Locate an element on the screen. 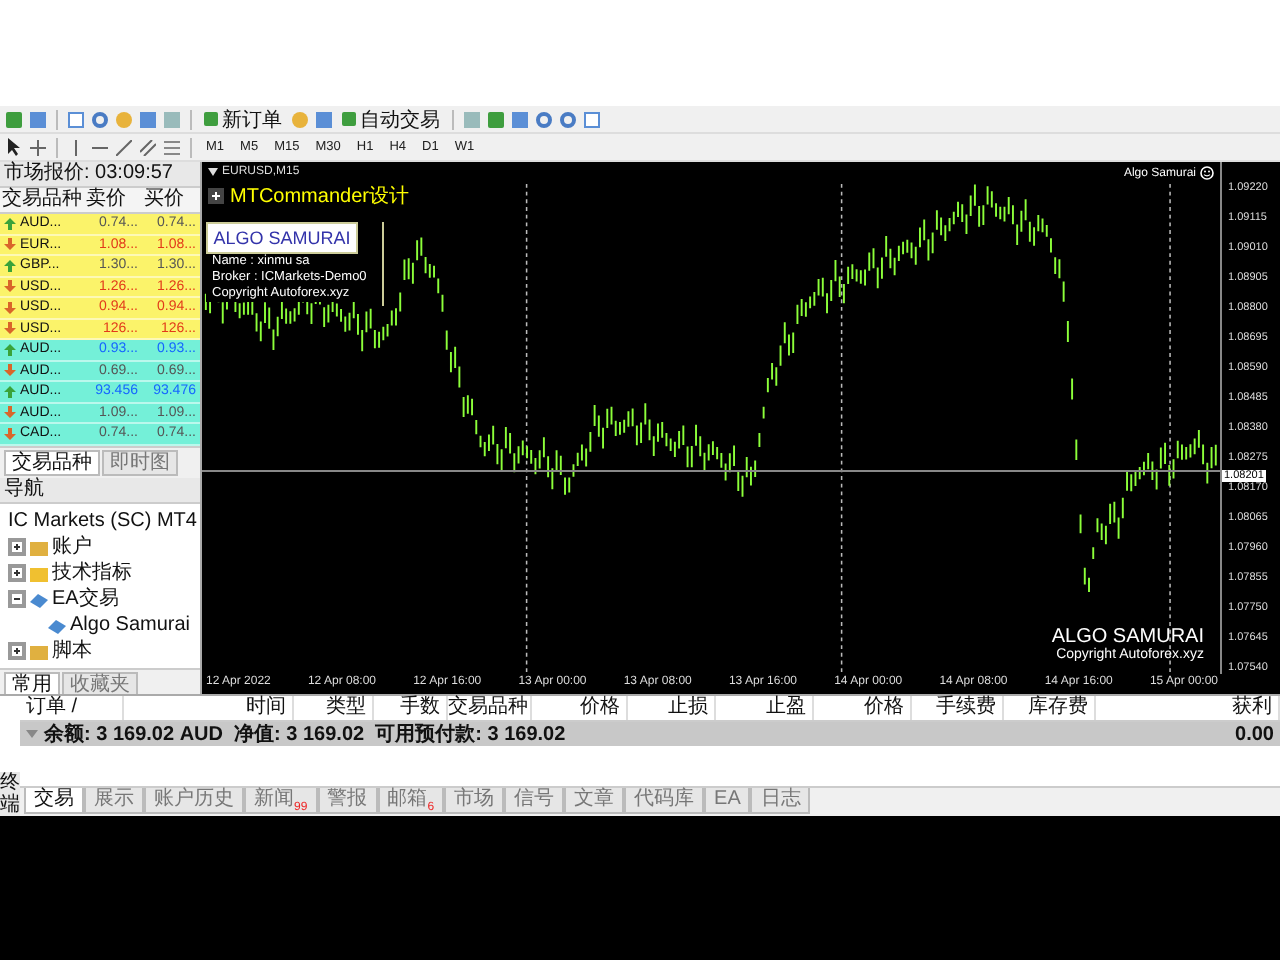 The width and height of the screenshot is (1280, 960). terminal-tab: 文章 is located at coordinates (594, 801).